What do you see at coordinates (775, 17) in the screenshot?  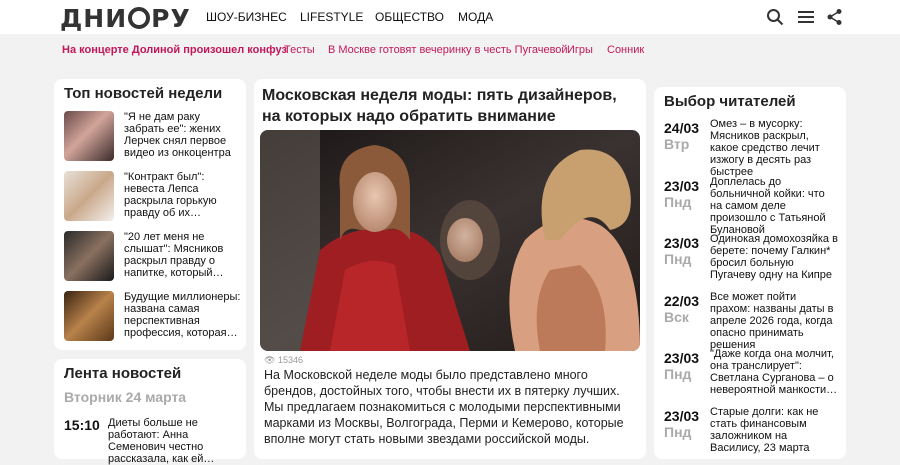 I see `search-icon` at bounding box center [775, 17].